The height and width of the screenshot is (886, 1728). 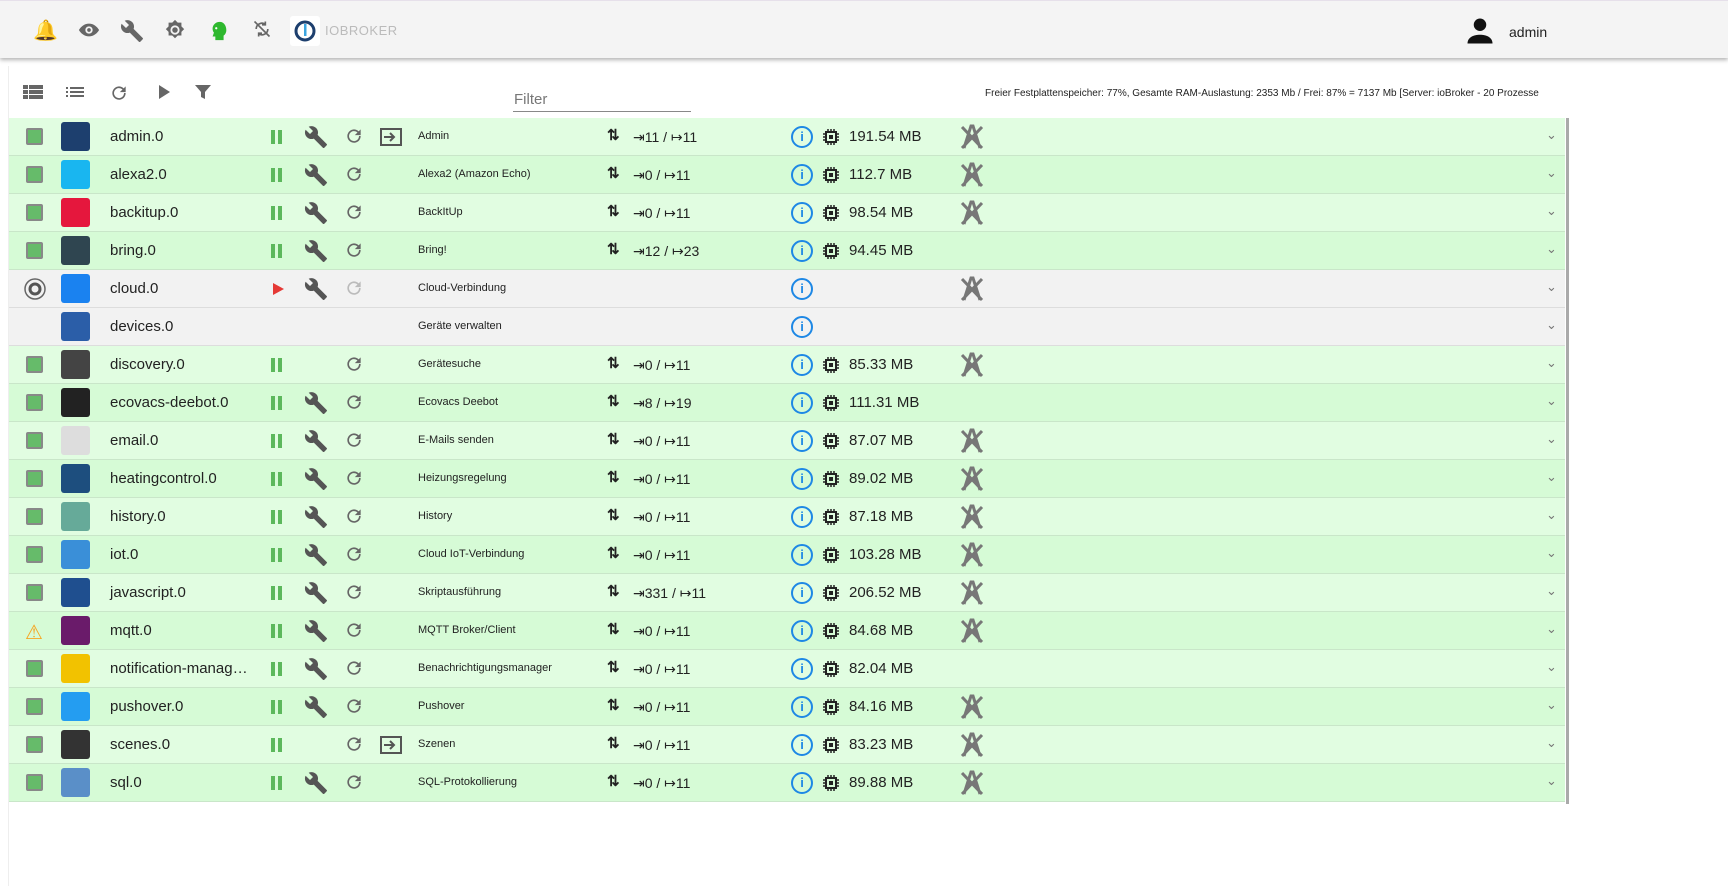 What do you see at coordinates (89, 31) in the screenshot?
I see `eye-icon` at bounding box center [89, 31].